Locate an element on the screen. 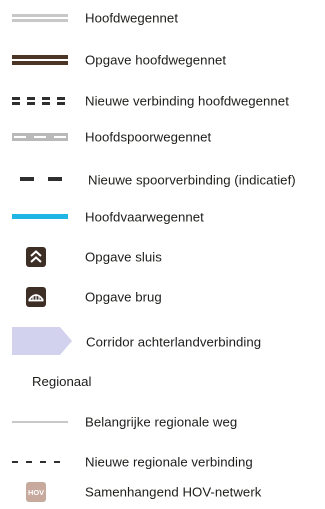  legend-label: Samenhangend HOV-netwerk is located at coordinates (173, 492).